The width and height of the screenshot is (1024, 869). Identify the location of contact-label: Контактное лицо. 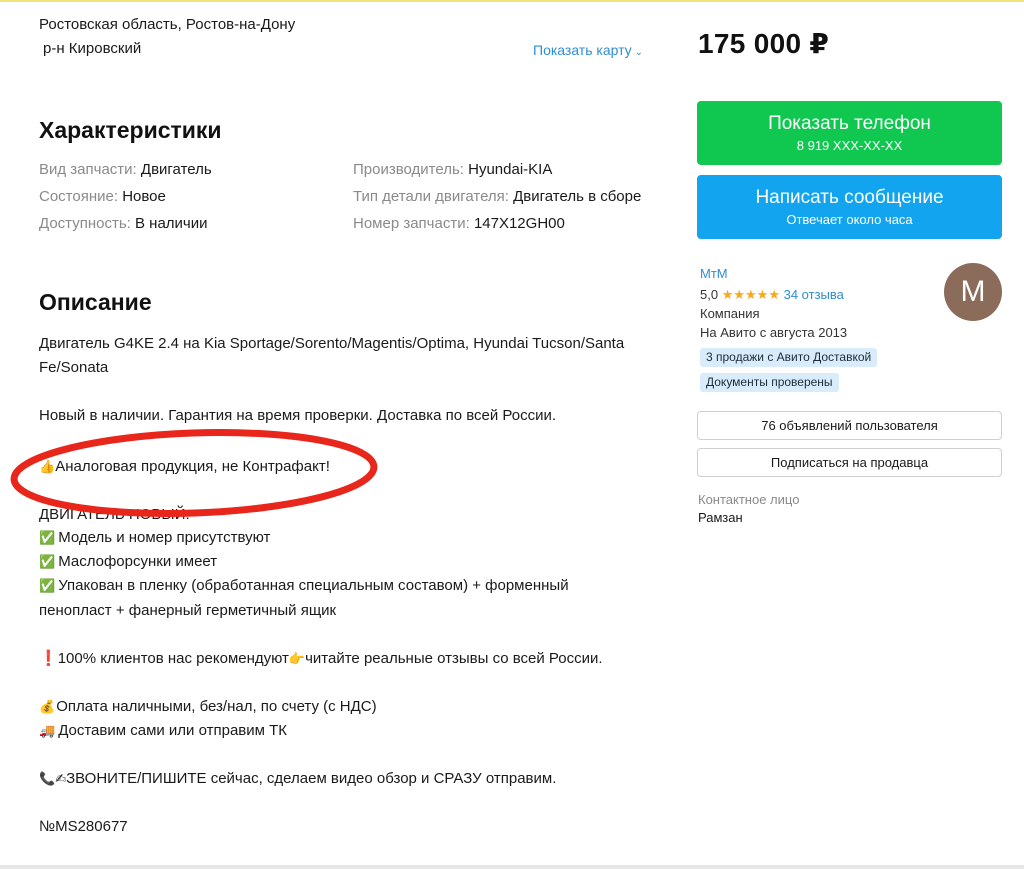
(749, 499).